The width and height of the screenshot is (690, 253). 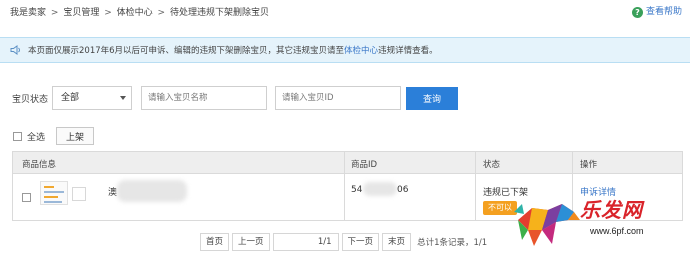 I want to click on select-all-checkbox: 全选, so click(x=29, y=136).